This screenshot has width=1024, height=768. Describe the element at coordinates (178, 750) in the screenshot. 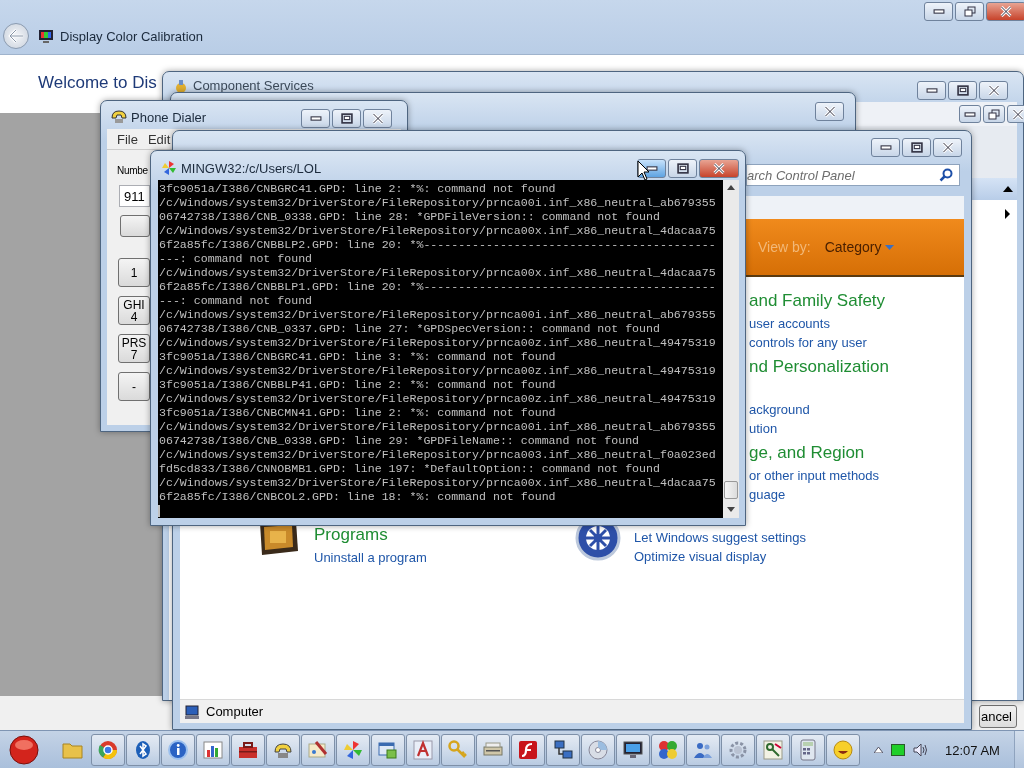

I see `info-icon` at that location.